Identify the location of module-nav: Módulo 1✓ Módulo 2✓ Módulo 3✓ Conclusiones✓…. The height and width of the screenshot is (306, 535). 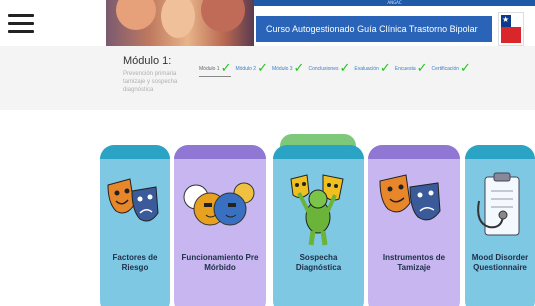
(337, 67).